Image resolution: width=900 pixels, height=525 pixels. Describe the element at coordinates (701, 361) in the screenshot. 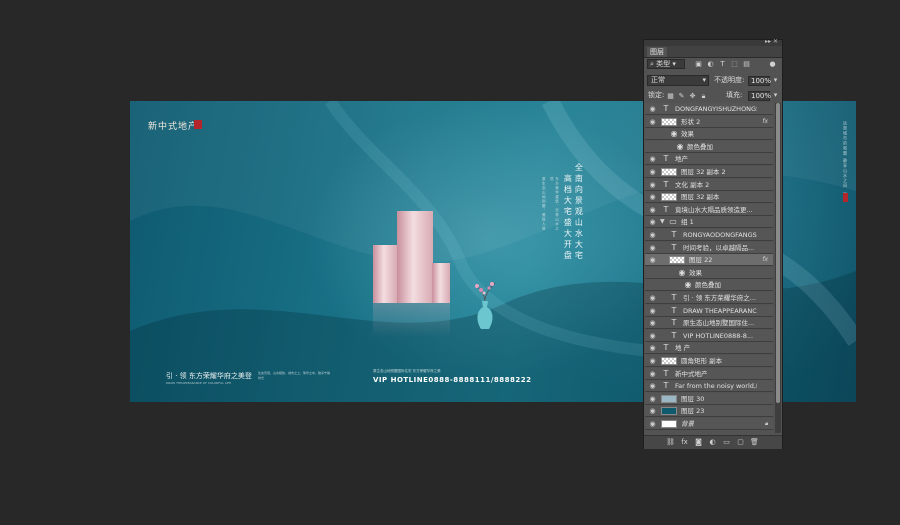

I see `layer-name: 圆角矩形 副本` at that location.